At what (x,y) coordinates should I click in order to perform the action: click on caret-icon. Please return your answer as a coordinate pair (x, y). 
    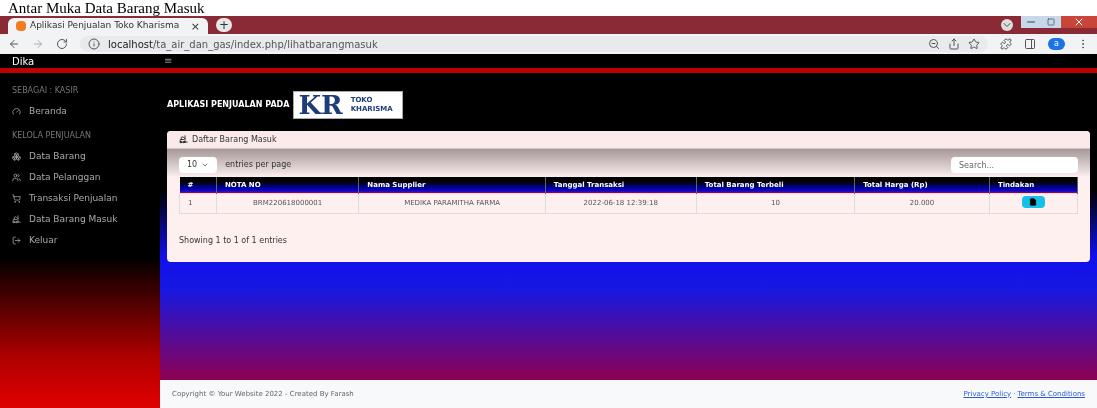
    Looking at the image, I should click on (205, 165).